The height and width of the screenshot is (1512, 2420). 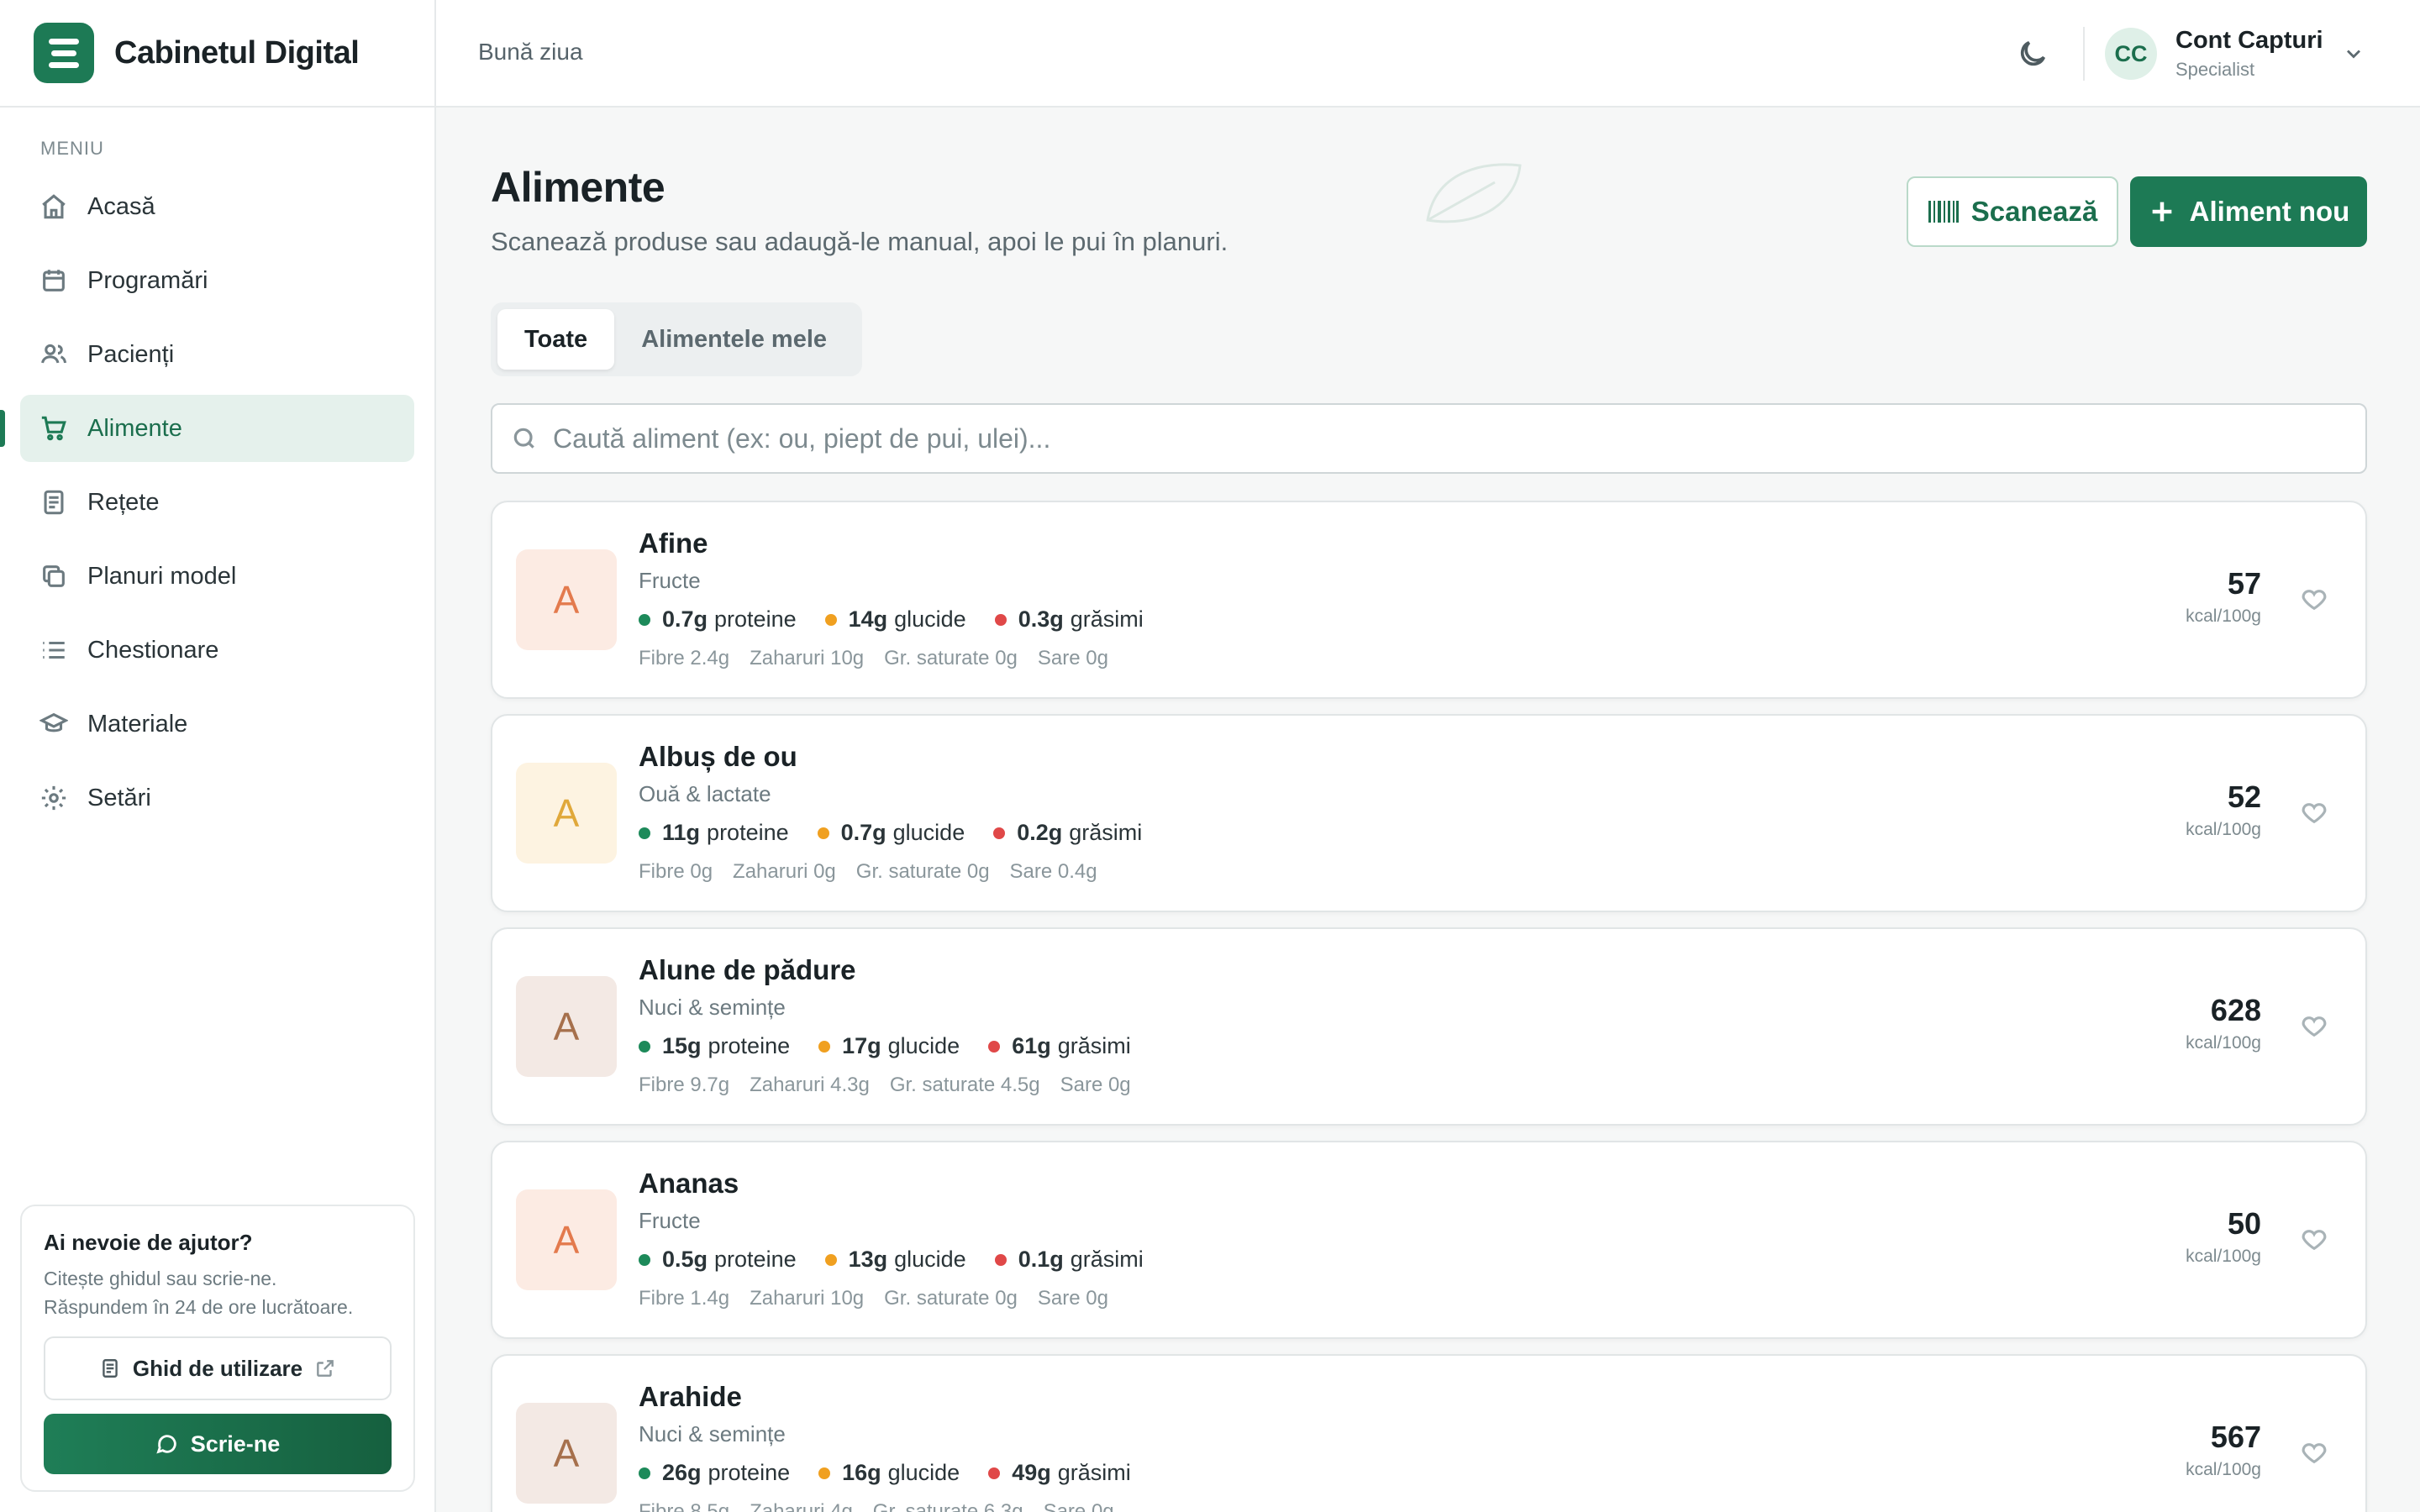 I want to click on fat-label: grăsimi, so click(x=1107, y=1259).